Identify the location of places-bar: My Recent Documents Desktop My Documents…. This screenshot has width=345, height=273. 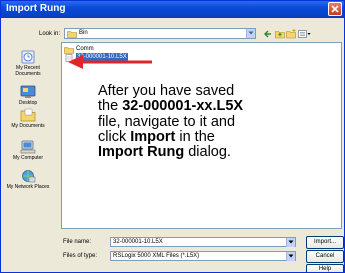
(28, 130).